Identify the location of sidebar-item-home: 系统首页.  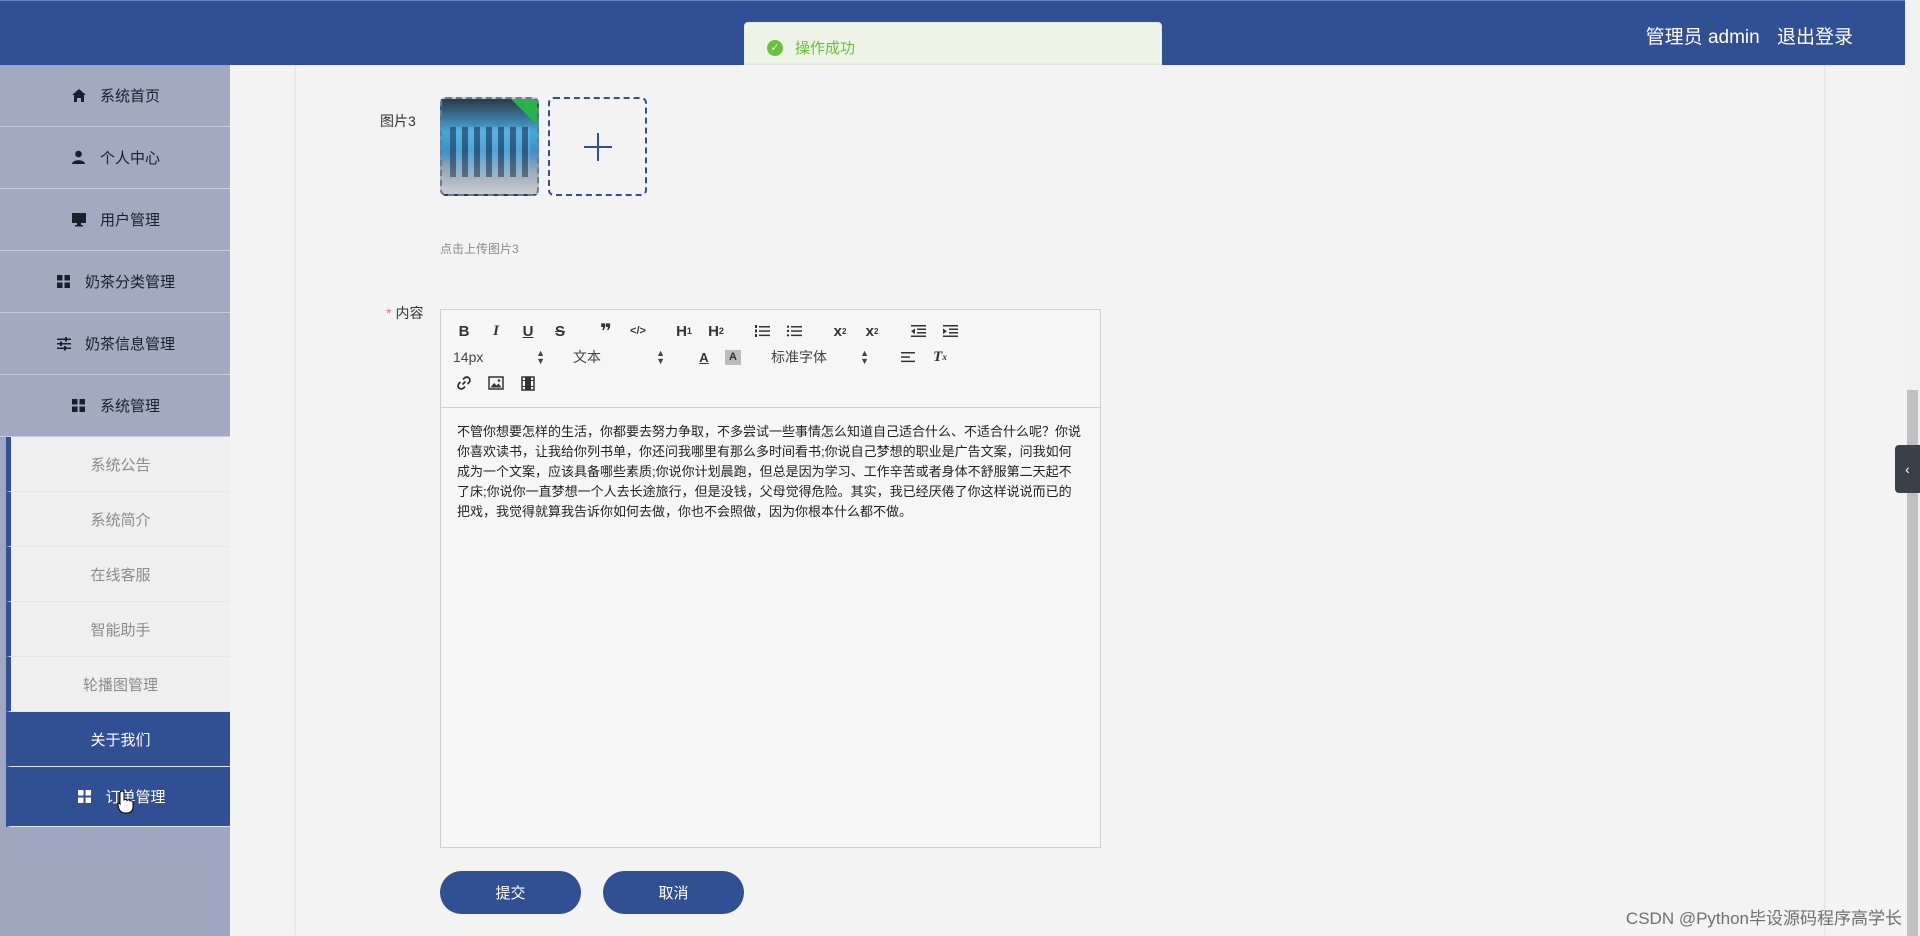
(115, 96).